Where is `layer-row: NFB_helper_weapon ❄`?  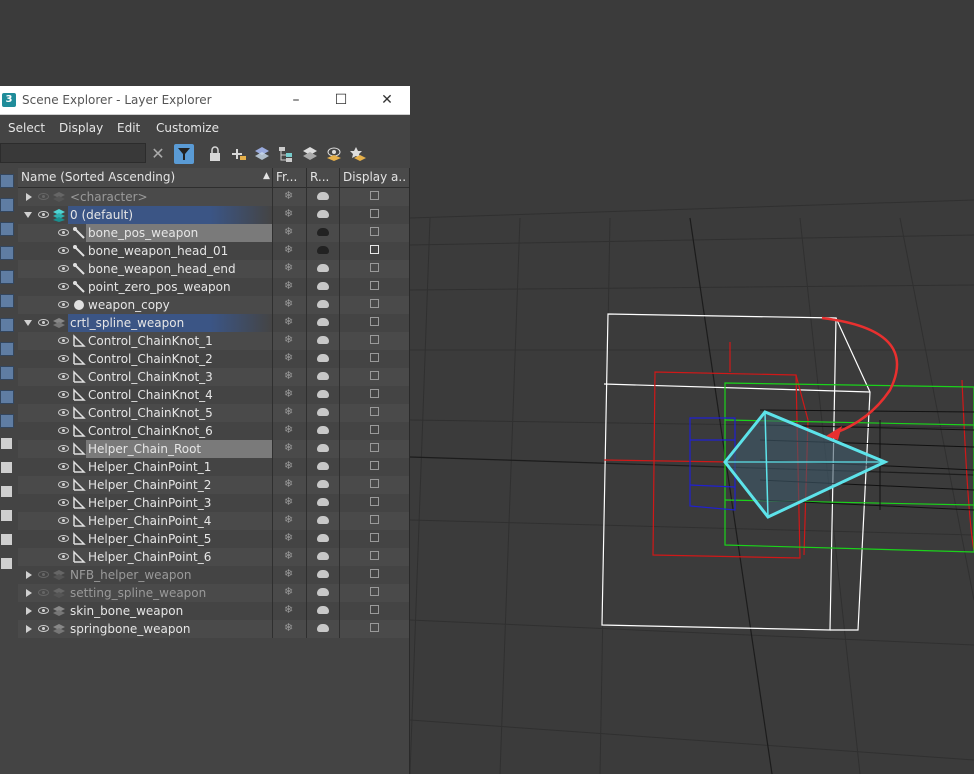
layer-row: NFB_helper_weapon ❄ is located at coordinates (213, 575).